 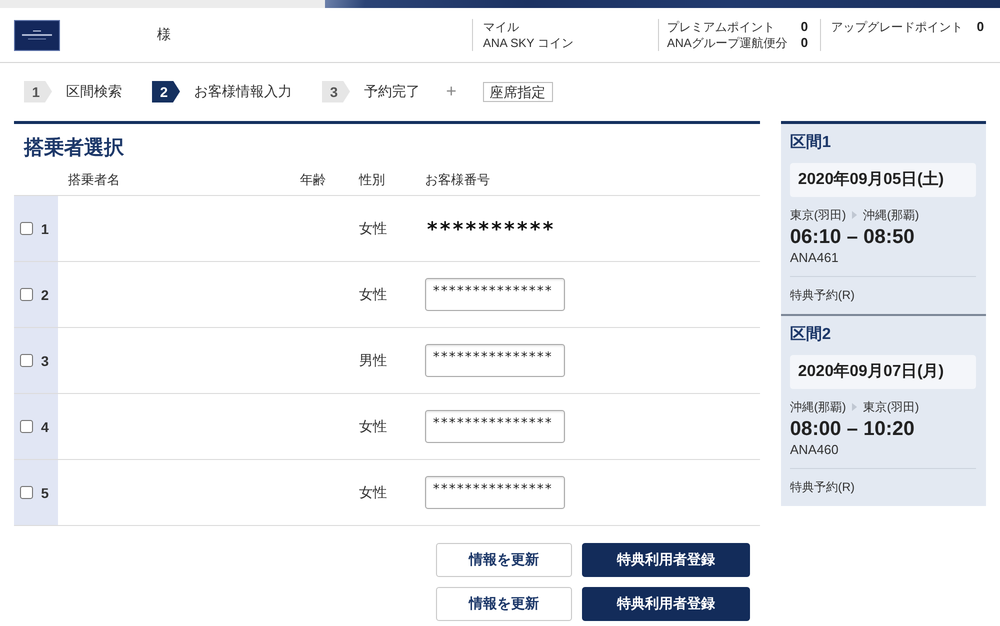 I want to click on row-number: 1, so click(x=45, y=228).